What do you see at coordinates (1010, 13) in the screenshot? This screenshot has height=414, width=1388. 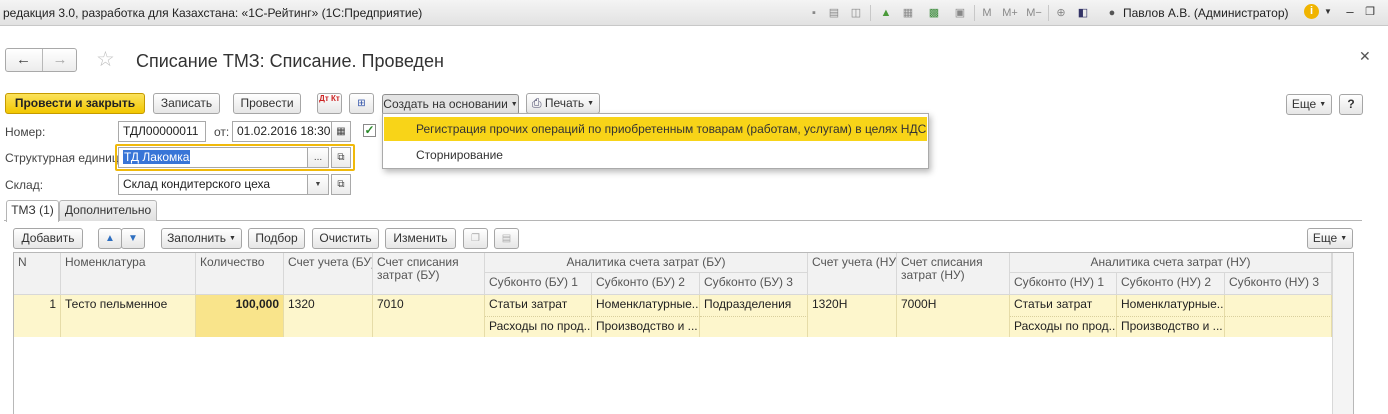 I see `memory-plus-button: M+` at bounding box center [1010, 13].